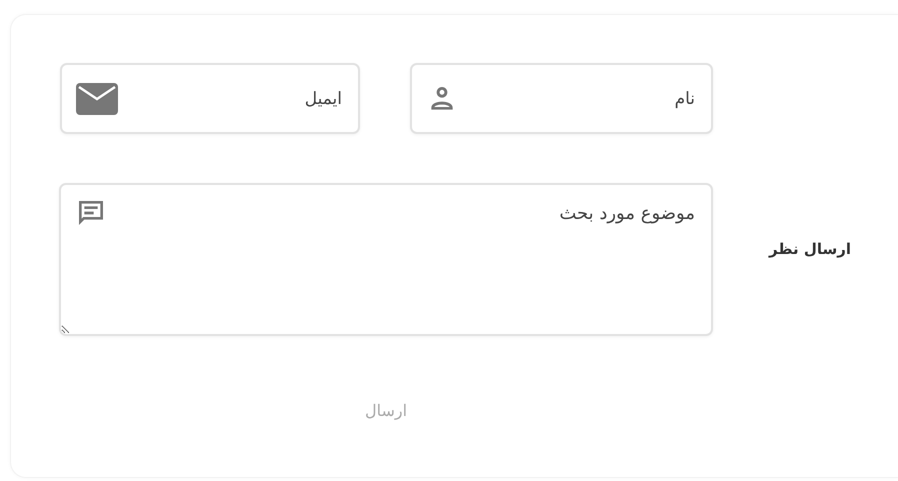  What do you see at coordinates (810, 249) in the screenshot?
I see `section-label: ارسال نظر` at bounding box center [810, 249].